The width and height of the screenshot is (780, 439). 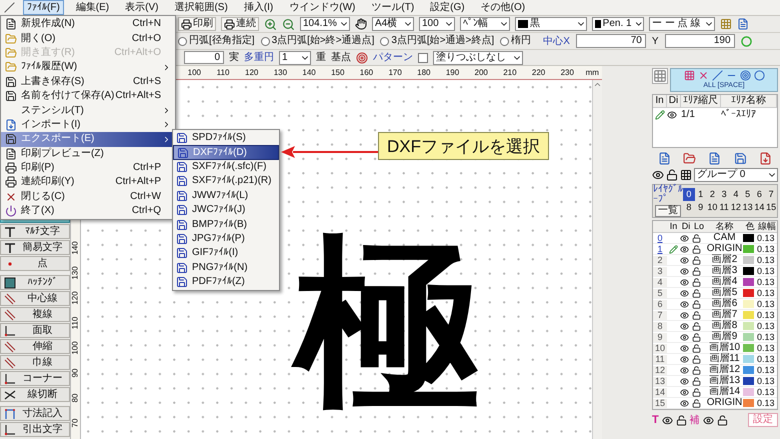 What do you see at coordinates (724, 207) in the screenshot?
I see `group-number: 11` at bounding box center [724, 207].